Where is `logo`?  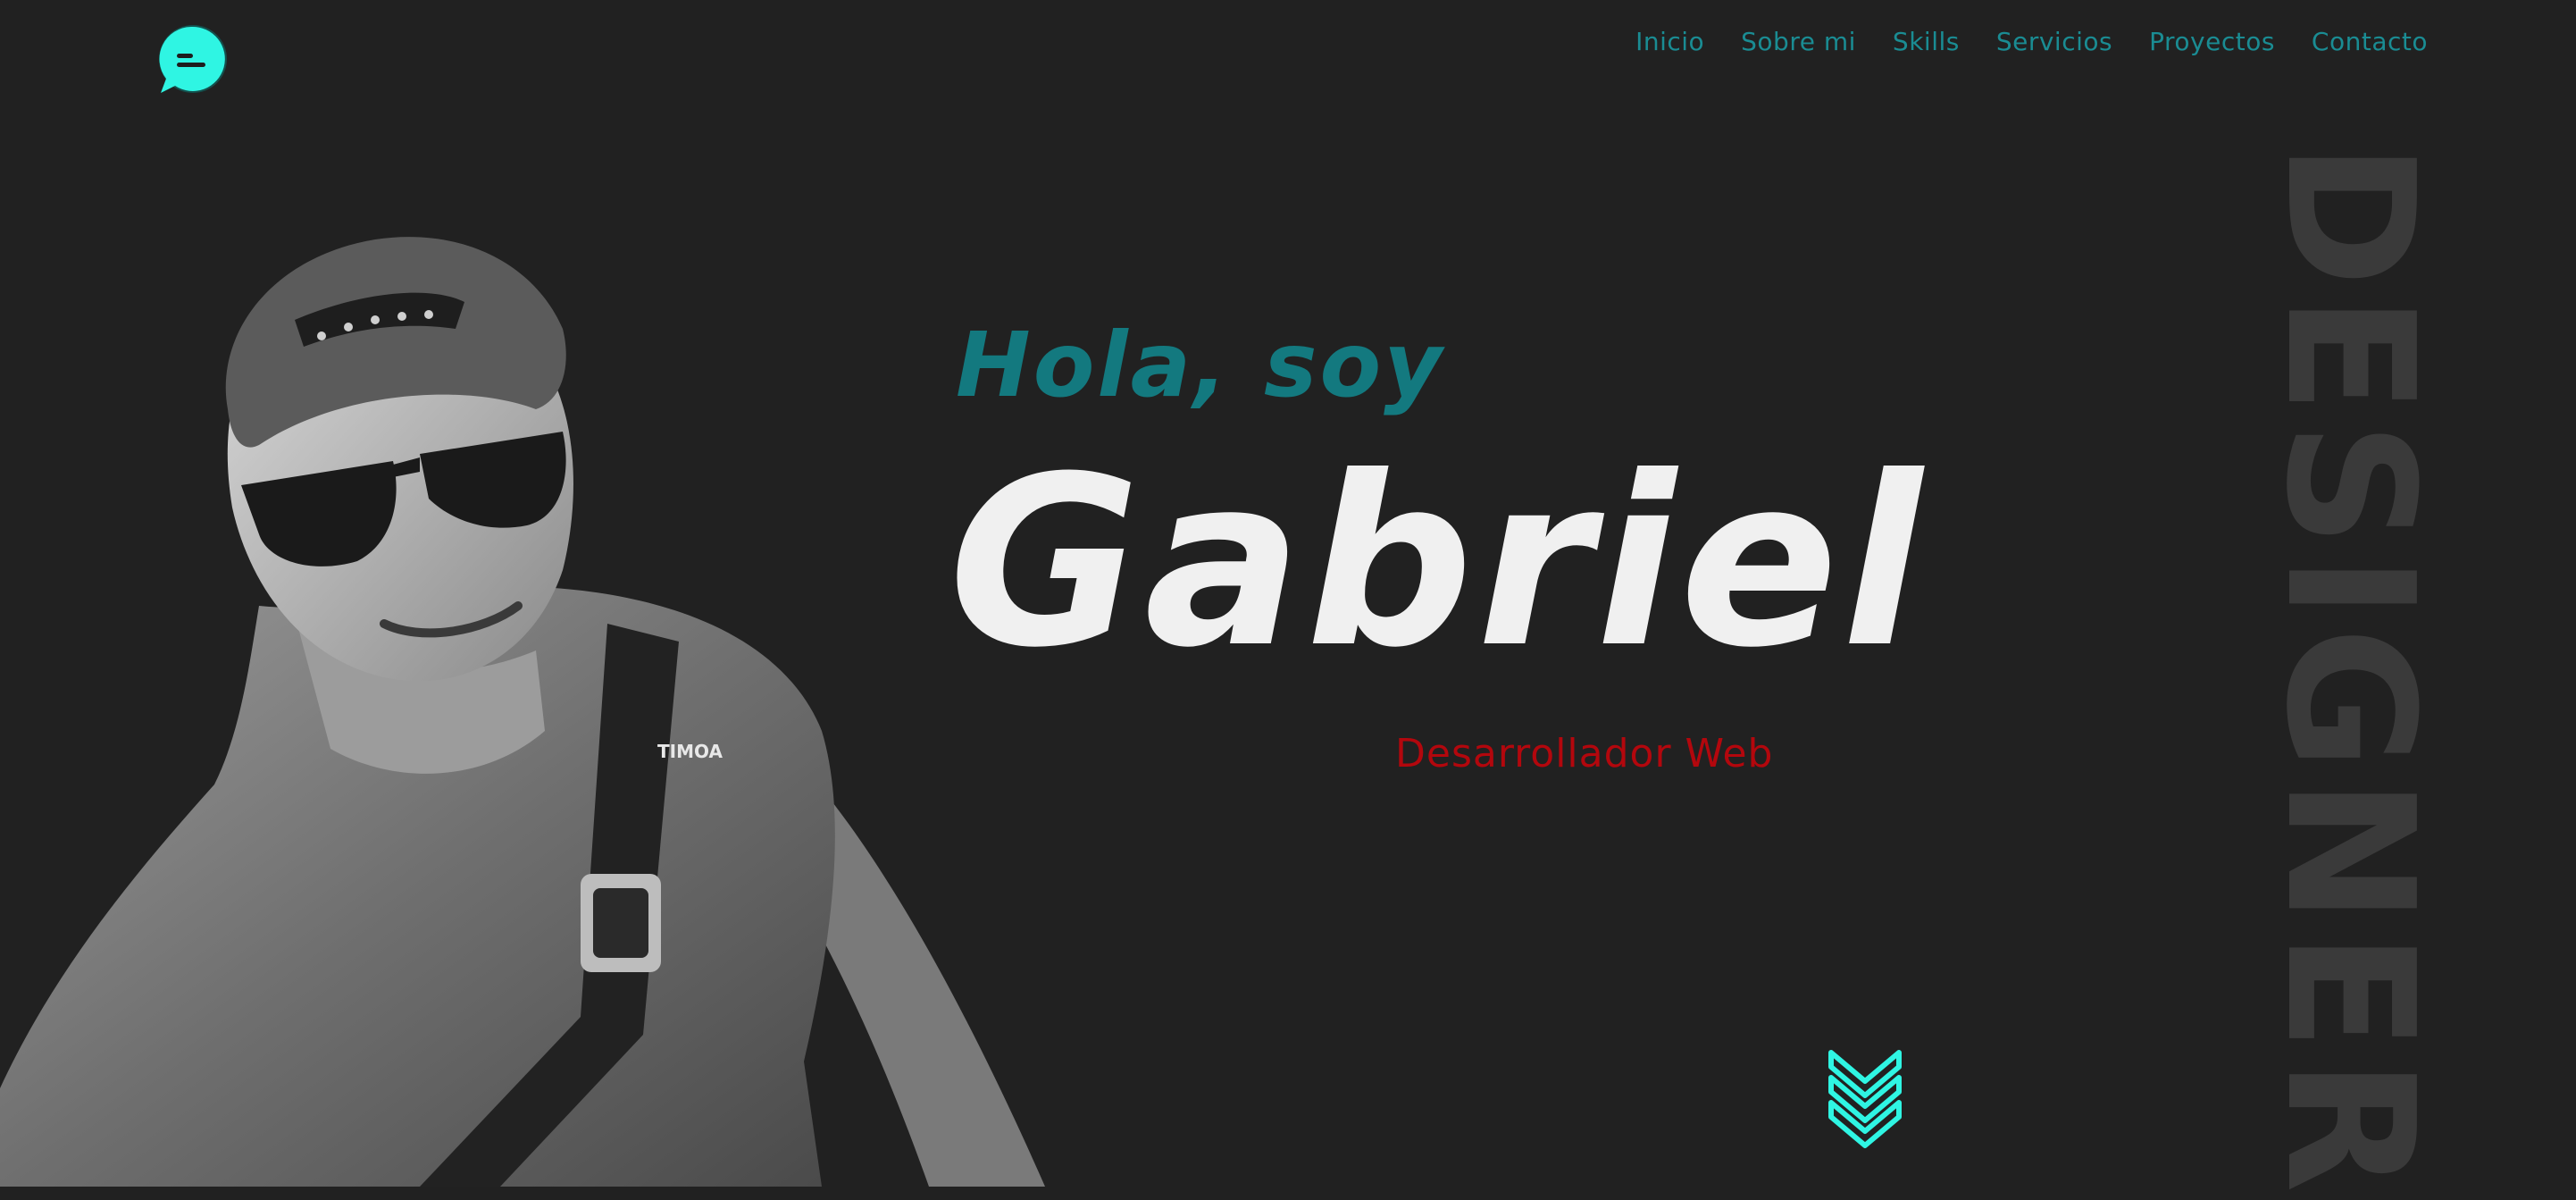
logo is located at coordinates (191, 61).